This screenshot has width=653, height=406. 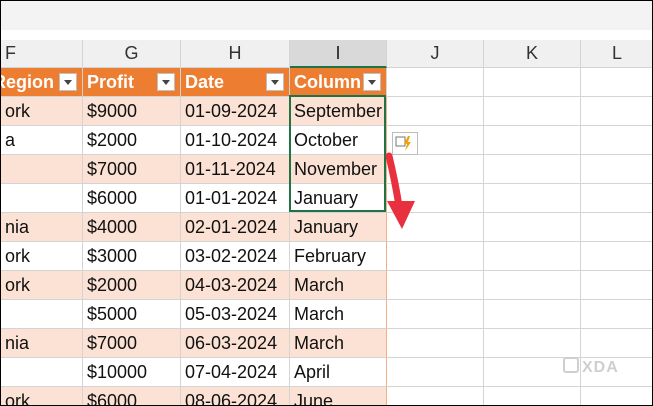 I want to click on cell-date: 01-01-2024, so click(x=235, y=198).